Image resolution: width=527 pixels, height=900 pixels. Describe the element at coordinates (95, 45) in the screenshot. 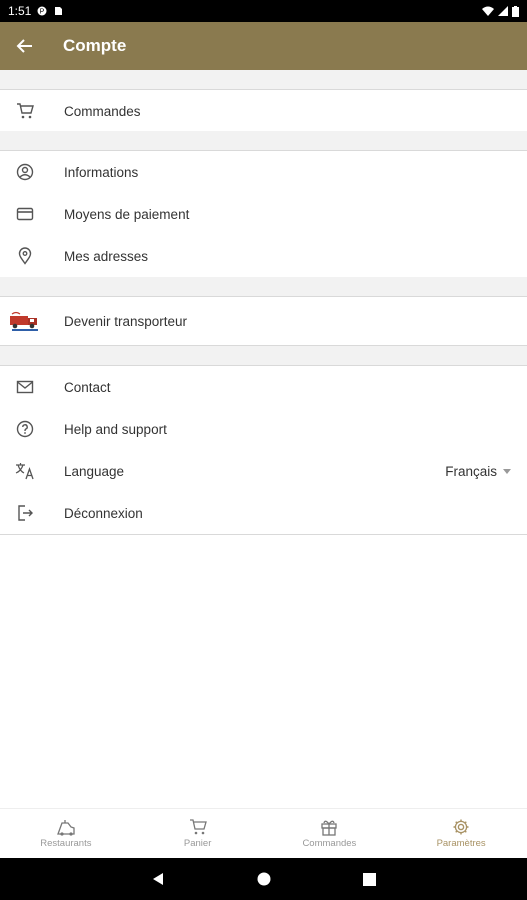

I see `page-title: Compte` at that location.